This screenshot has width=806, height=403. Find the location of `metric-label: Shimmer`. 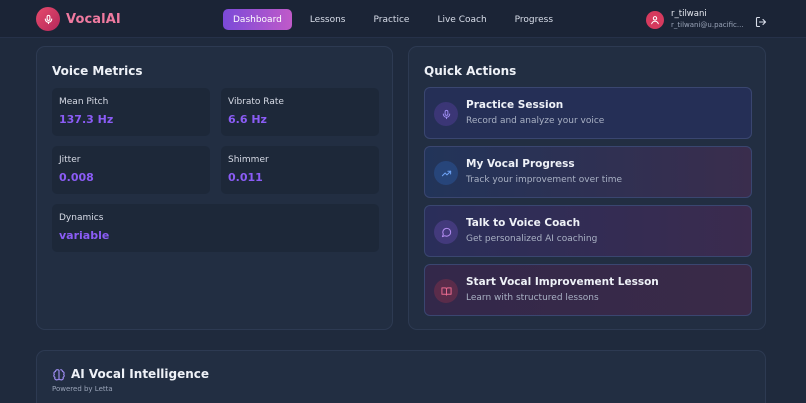

metric-label: Shimmer is located at coordinates (248, 160).